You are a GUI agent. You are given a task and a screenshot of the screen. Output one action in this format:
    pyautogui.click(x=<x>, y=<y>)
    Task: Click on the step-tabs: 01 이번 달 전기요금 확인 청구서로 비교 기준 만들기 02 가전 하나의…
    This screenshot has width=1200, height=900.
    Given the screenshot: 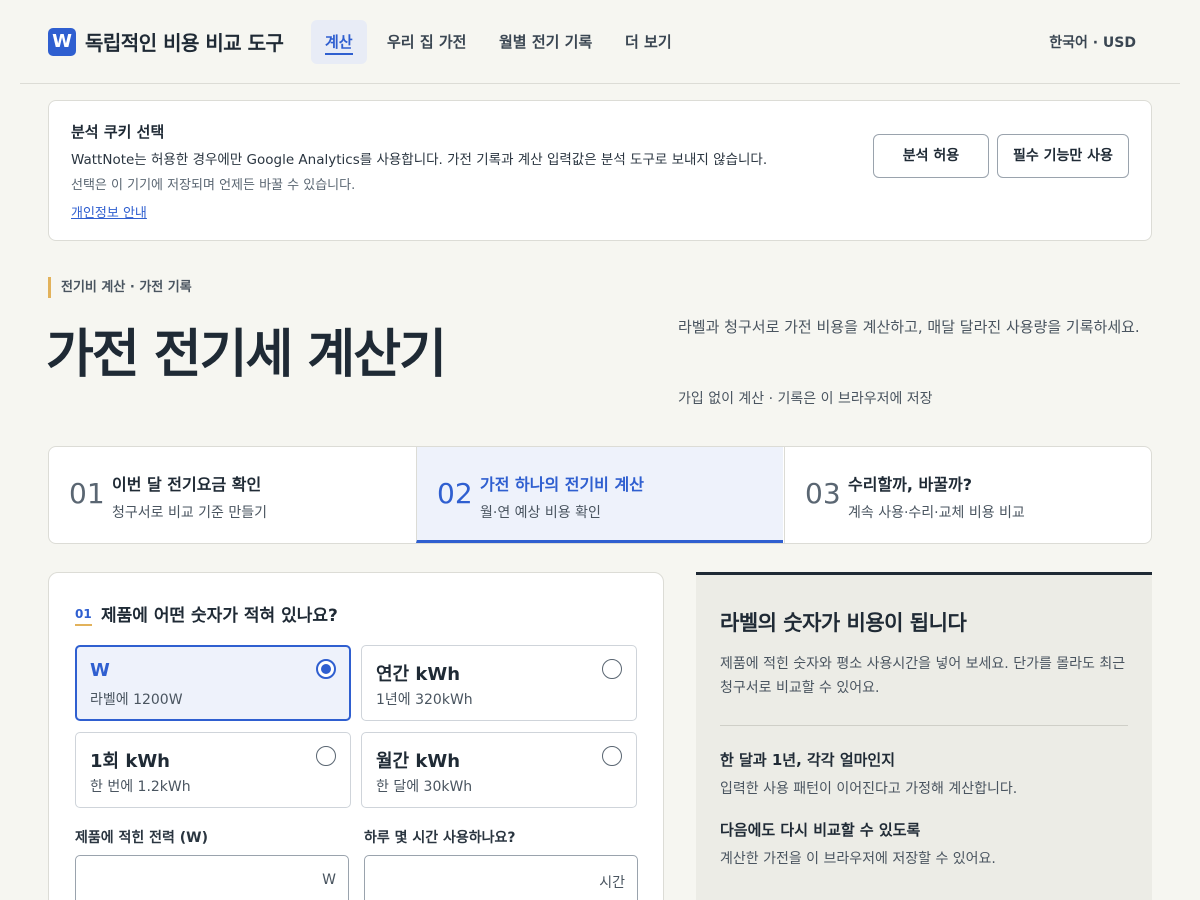 What is the action you would take?
    pyautogui.click(x=600, y=495)
    